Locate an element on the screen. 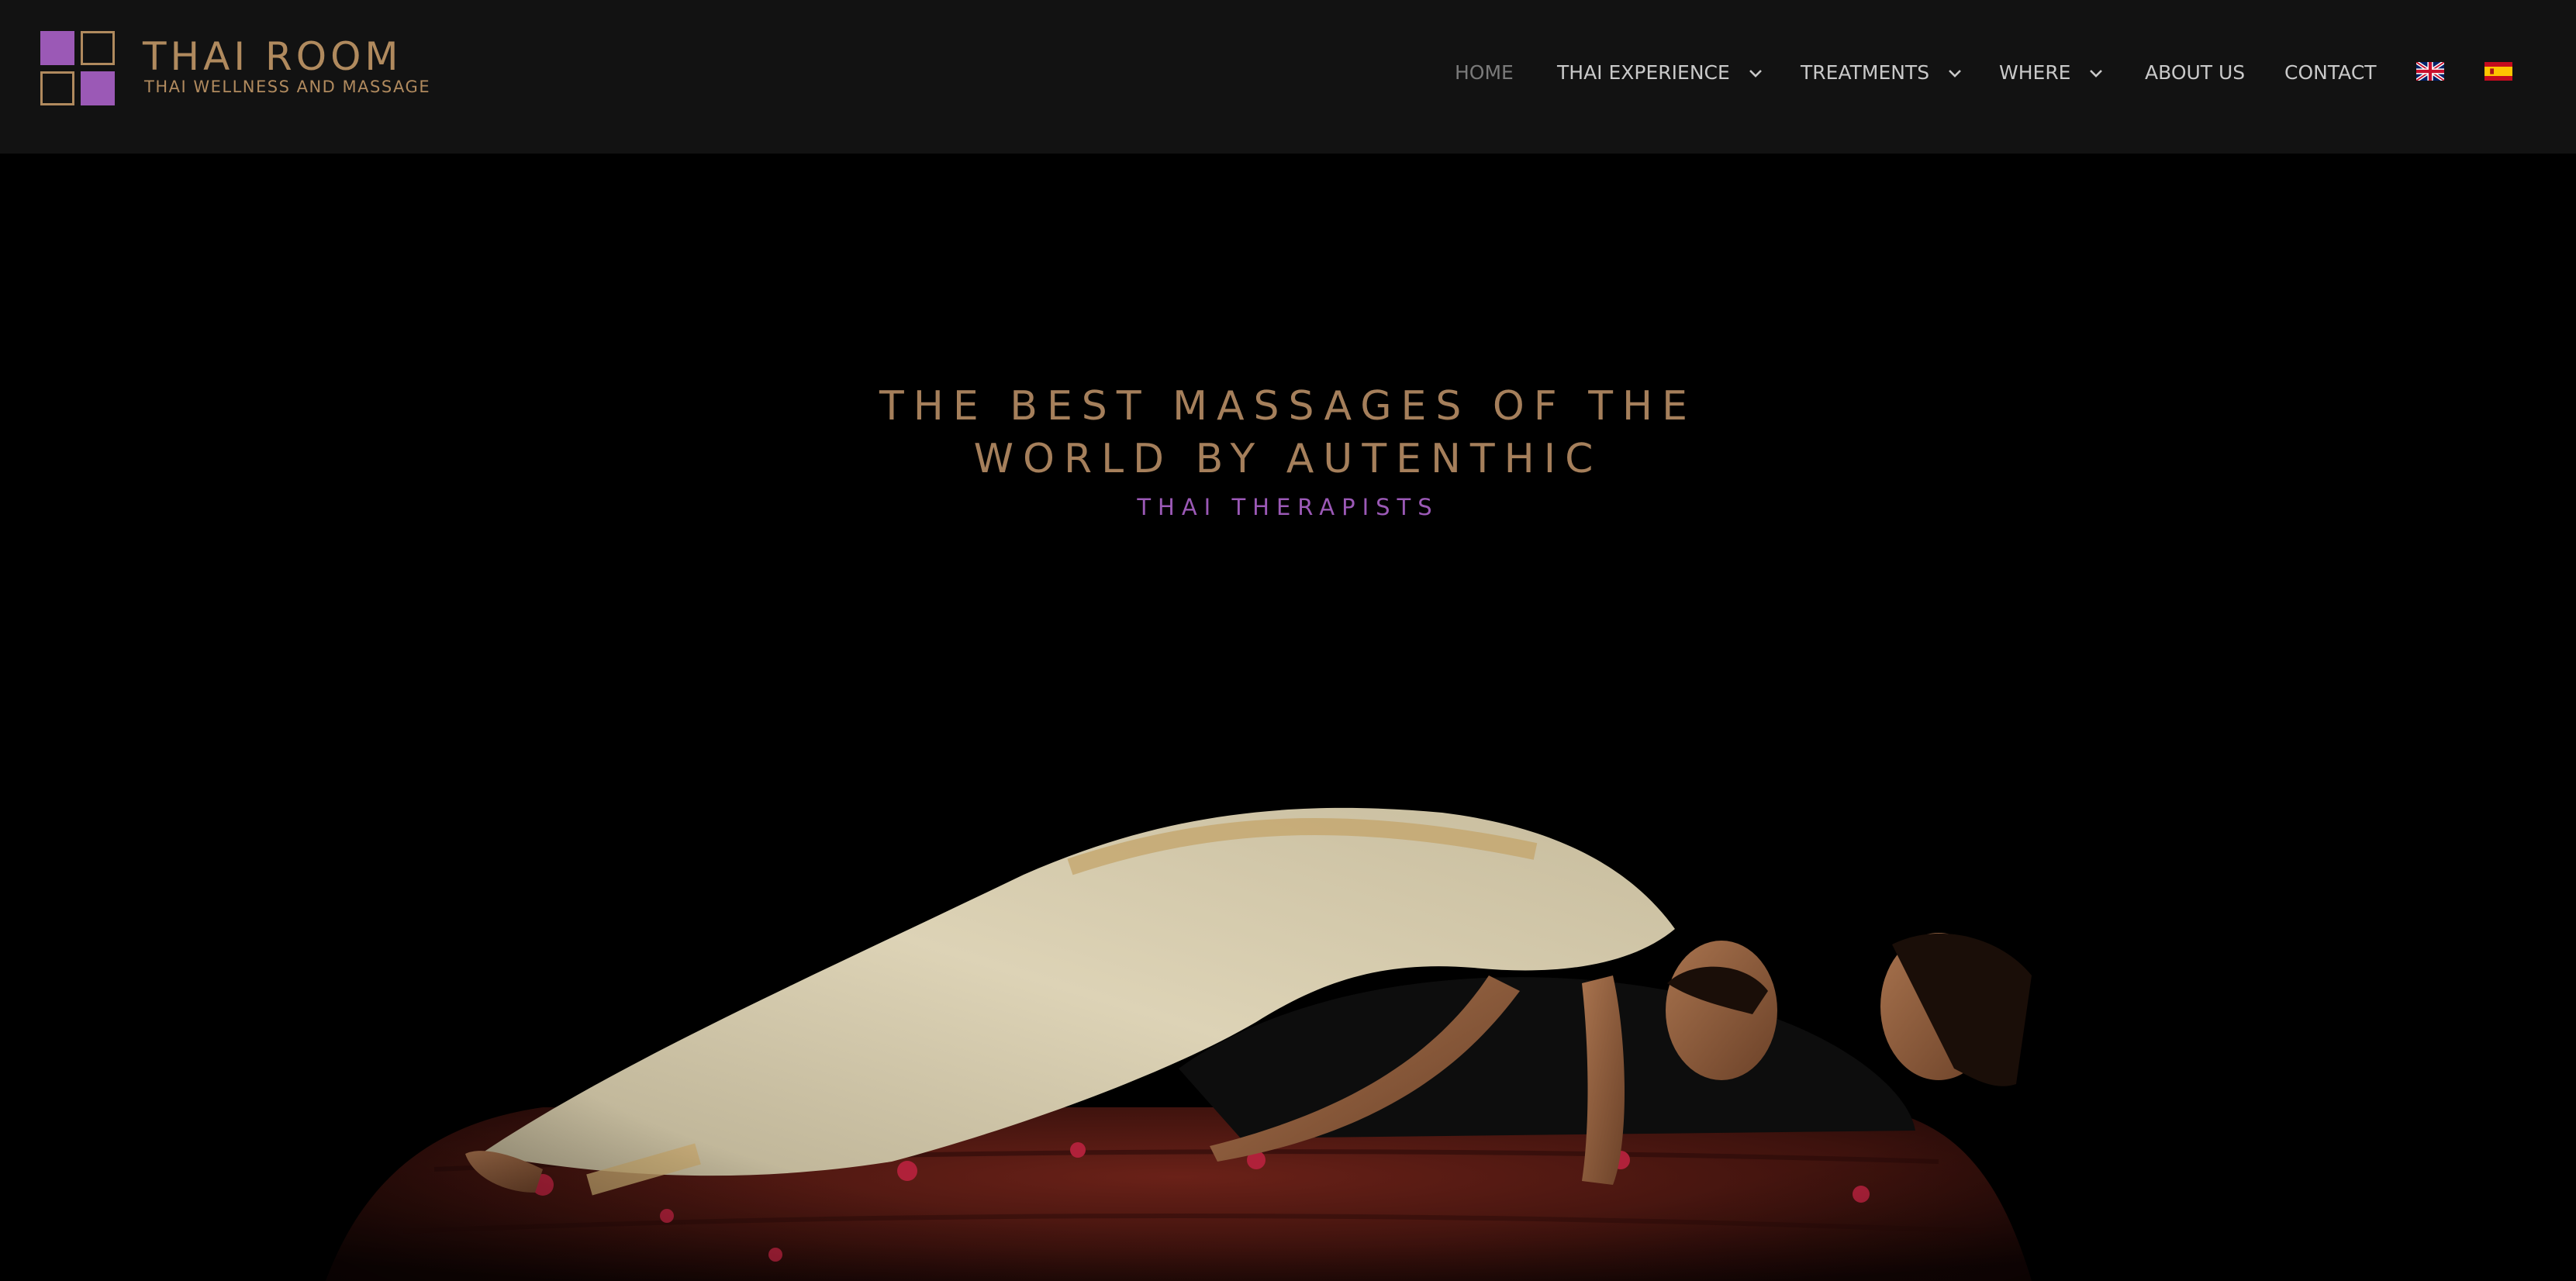 This screenshot has height=1281, width=2576. nav-item-about-us: ABOUT US is located at coordinates (2195, 73).